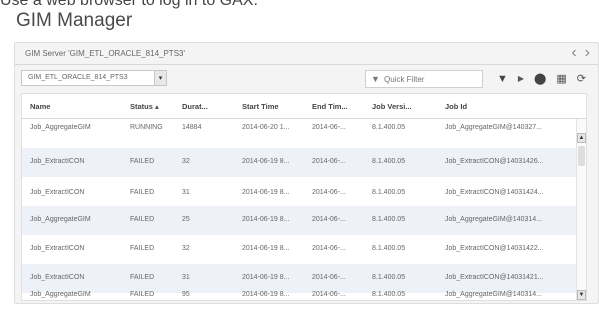  I want to click on quick-filter-input, so click(432, 79).